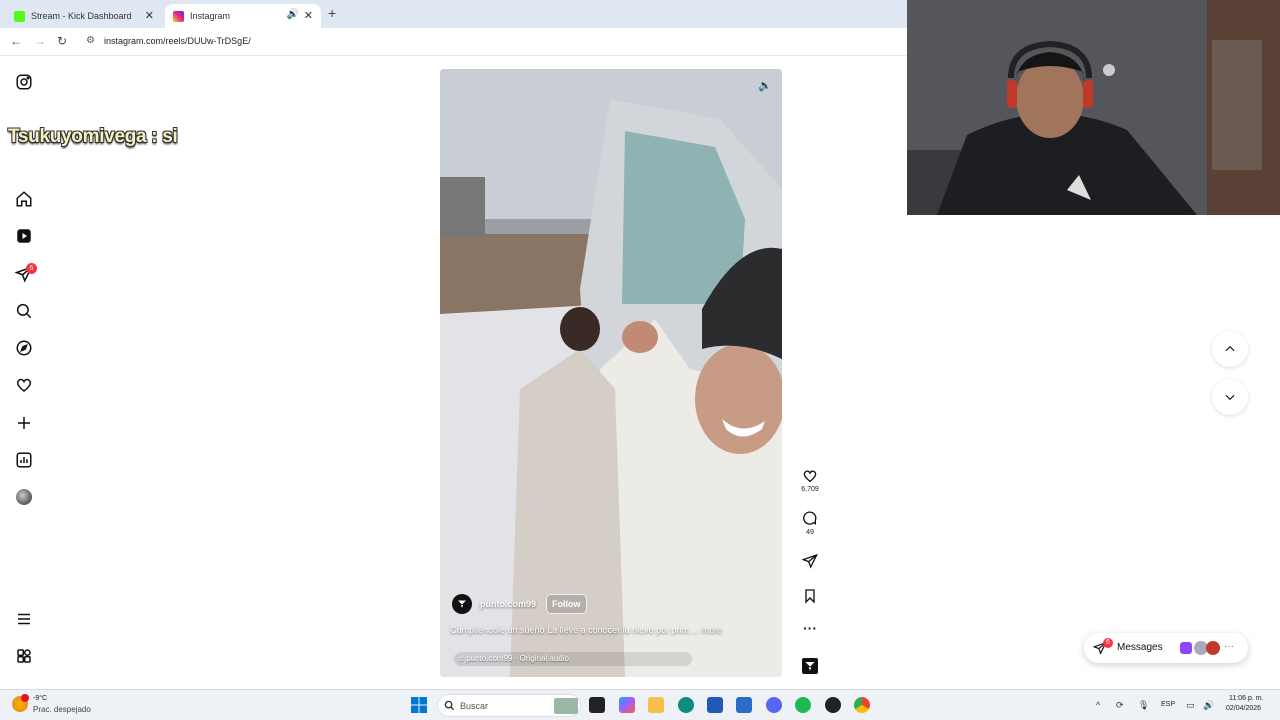 This screenshot has width=1280, height=720. Describe the element at coordinates (1208, 705) in the screenshot. I see `volume-icon: 🔊` at that location.